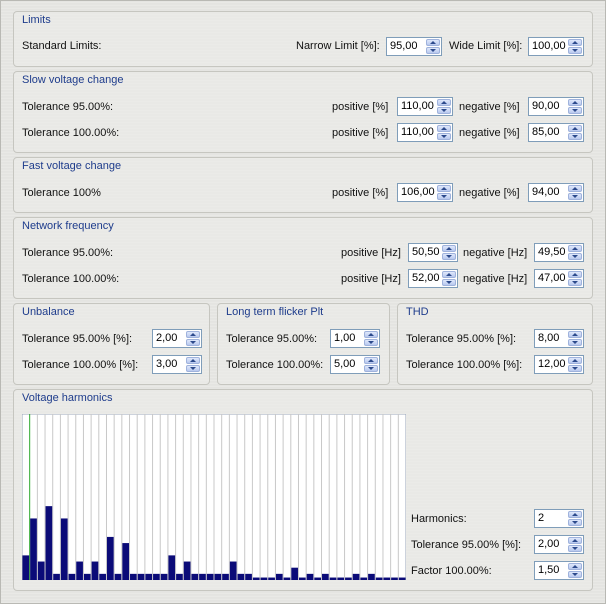 This screenshot has height=604, width=606. Describe the element at coordinates (68, 253) in the screenshot. I see `freq-row1-label: Tolerance 95.00%:` at that location.